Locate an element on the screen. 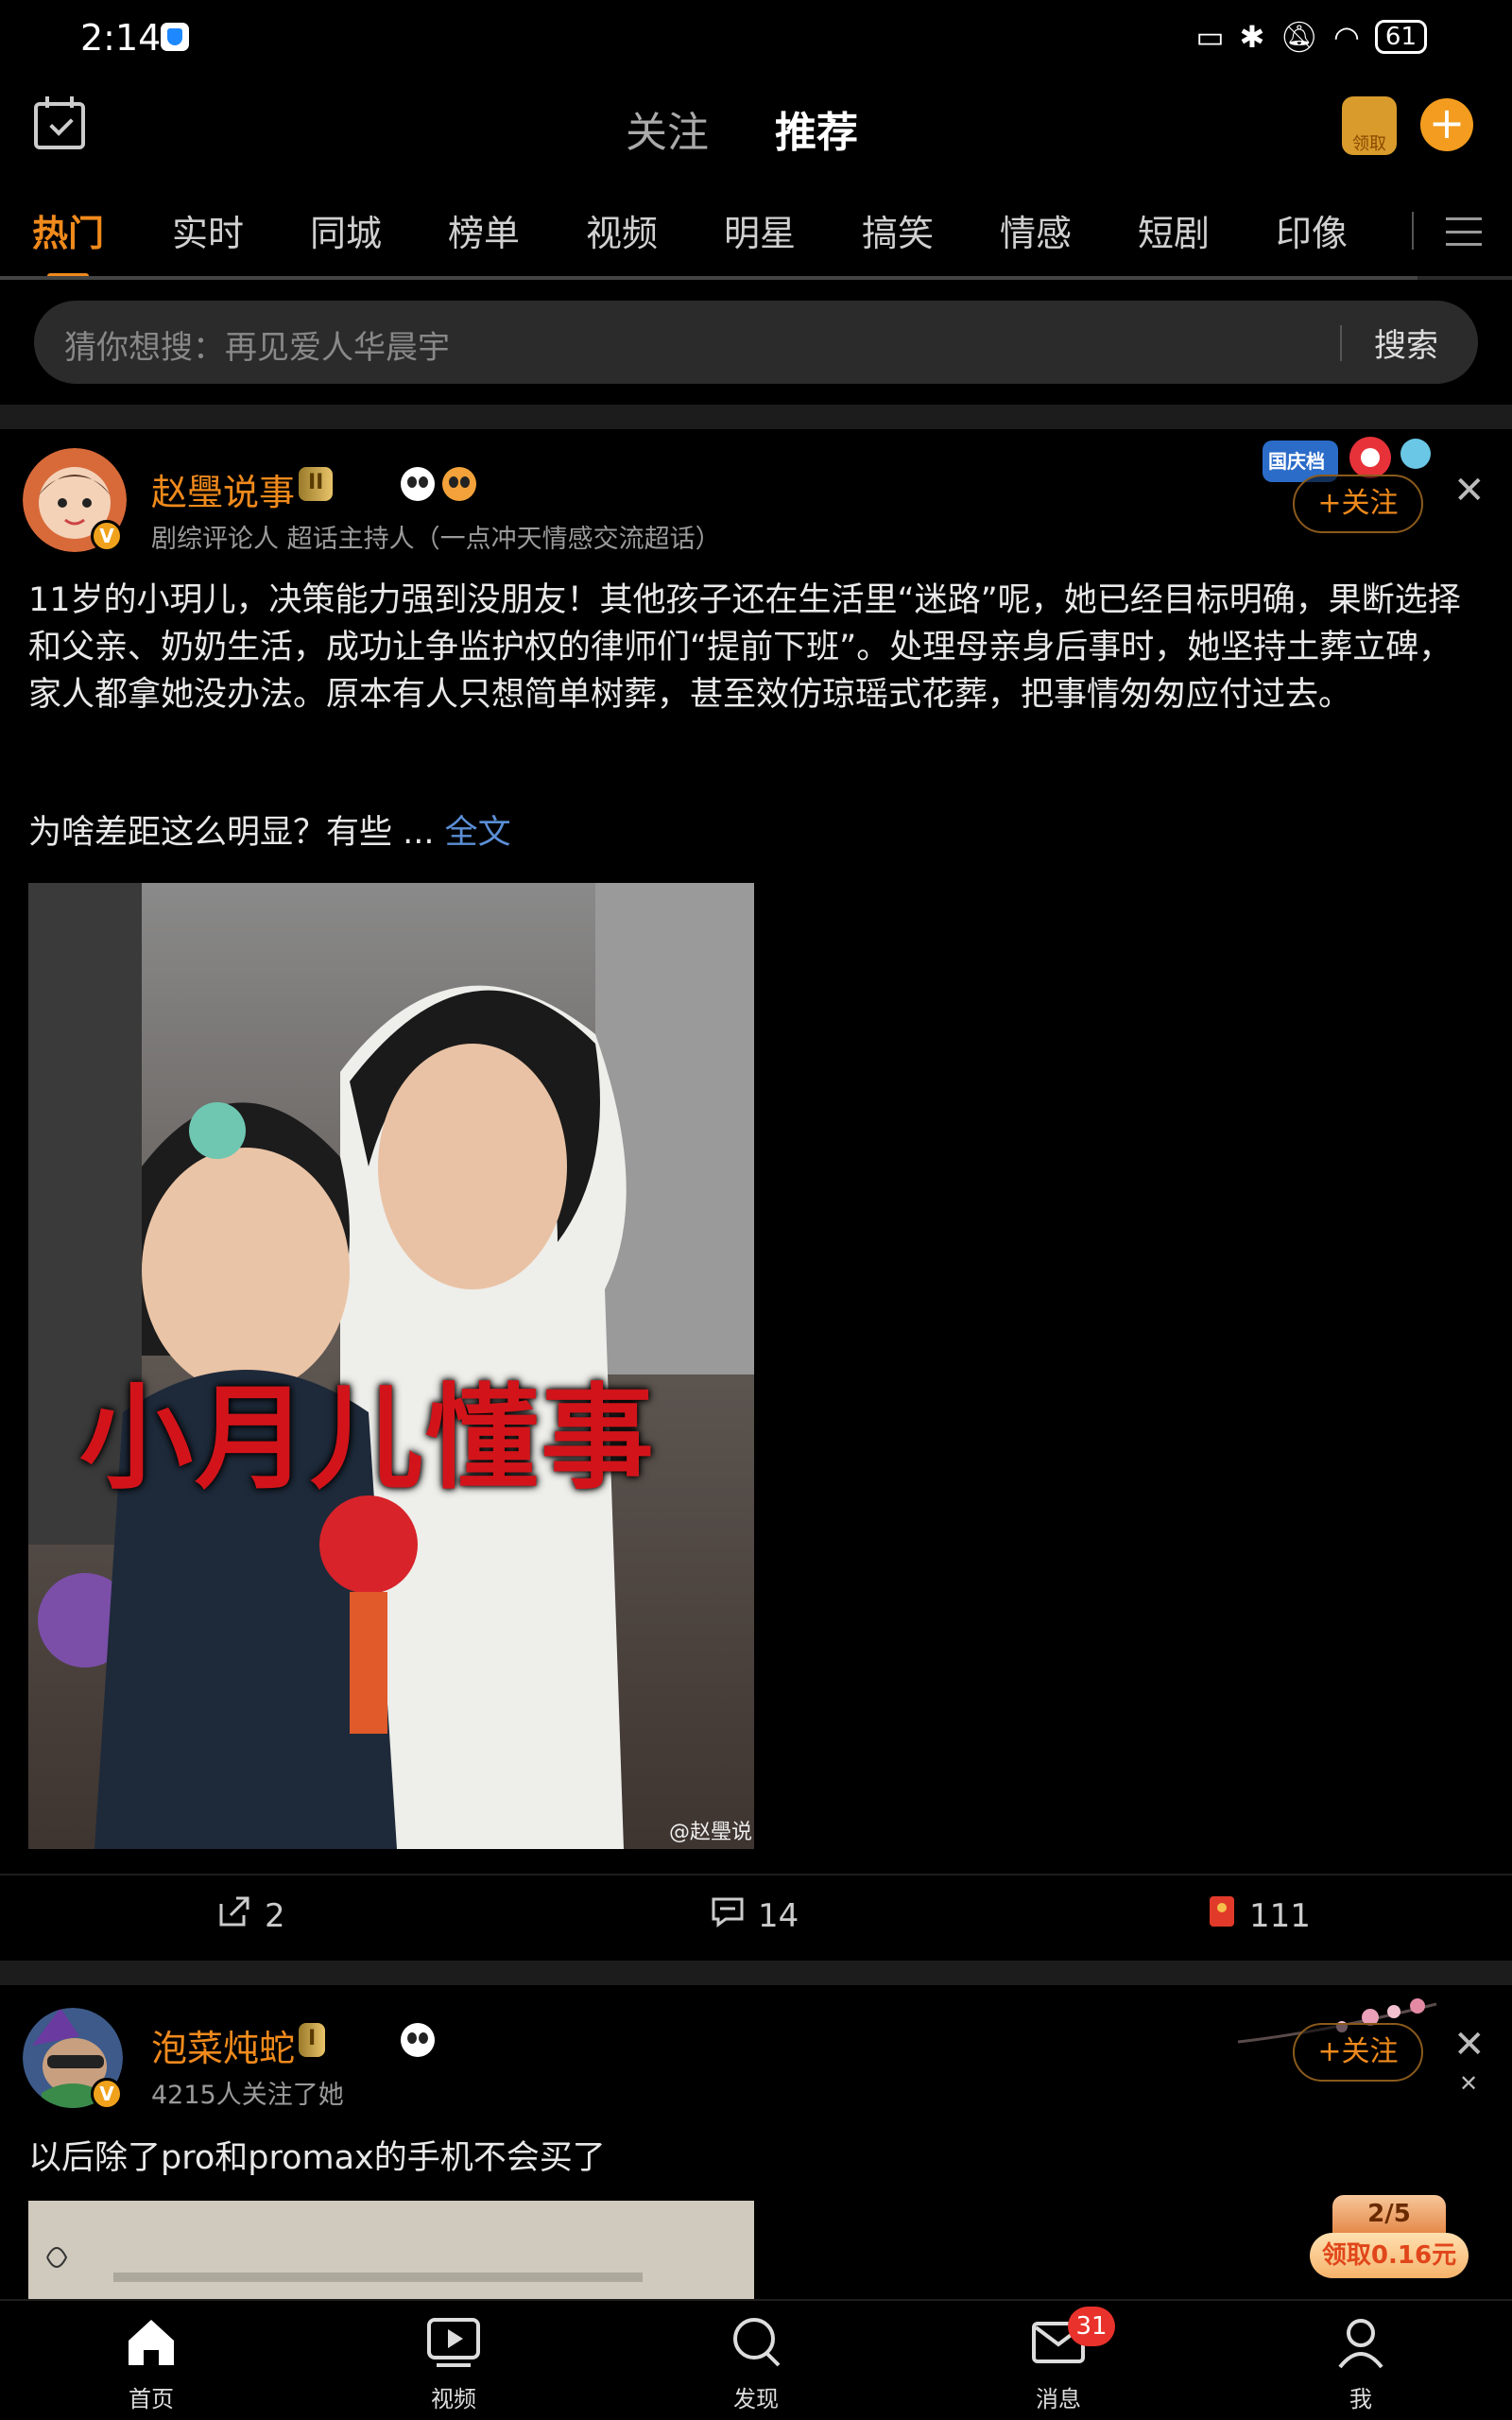 The image size is (1512, 2420). username: 泡菜炖蛇 is located at coordinates (223, 2045).